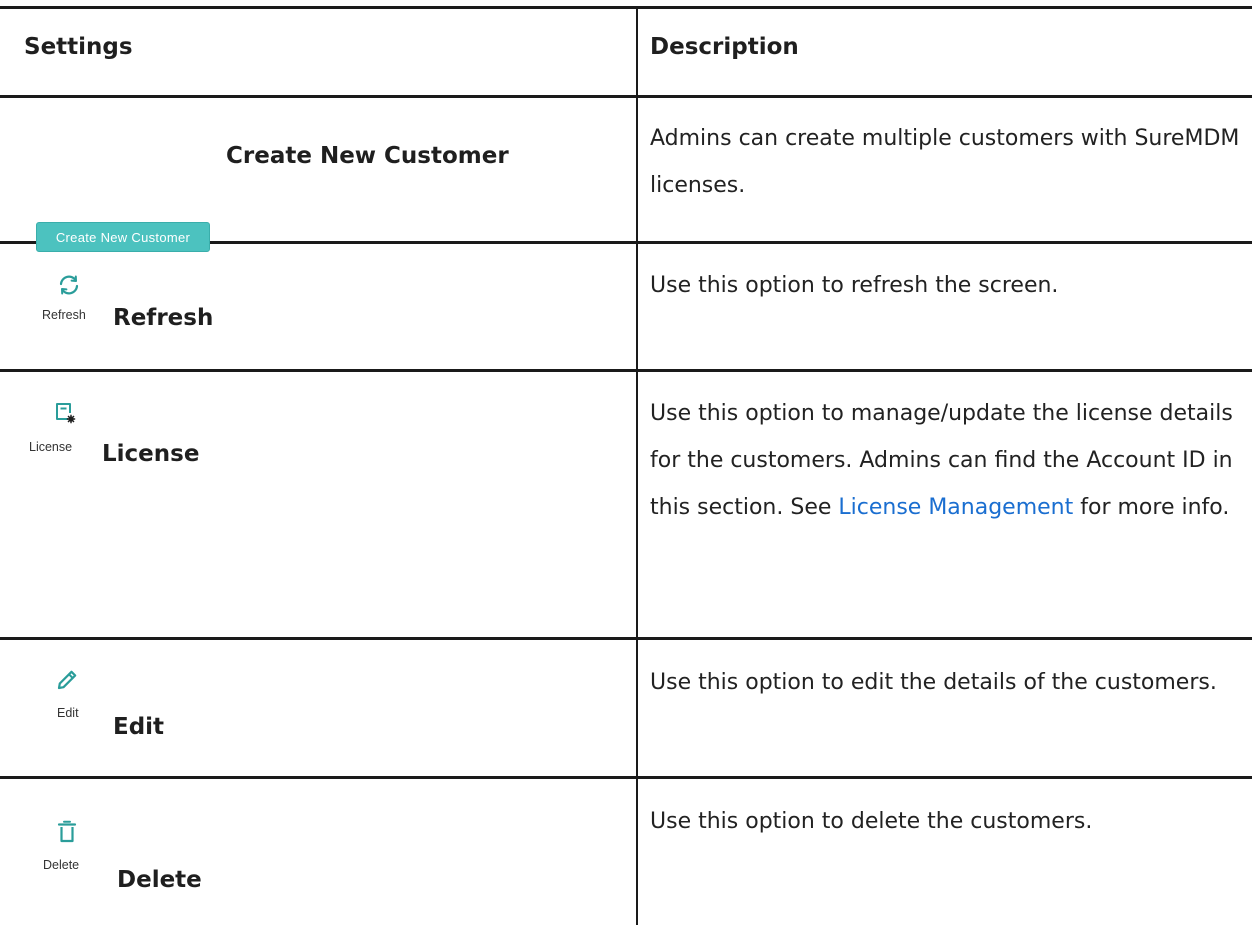  Describe the element at coordinates (955, 507) in the screenshot. I see `license-management-link: License Management` at that location.